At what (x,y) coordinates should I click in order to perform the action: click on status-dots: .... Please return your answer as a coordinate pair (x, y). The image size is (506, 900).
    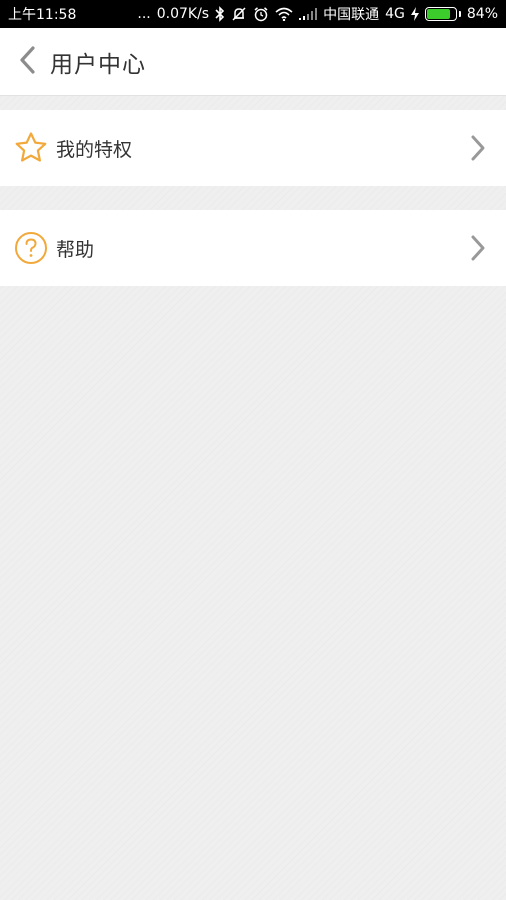
    Looking at the image, I should click on (144, 14).